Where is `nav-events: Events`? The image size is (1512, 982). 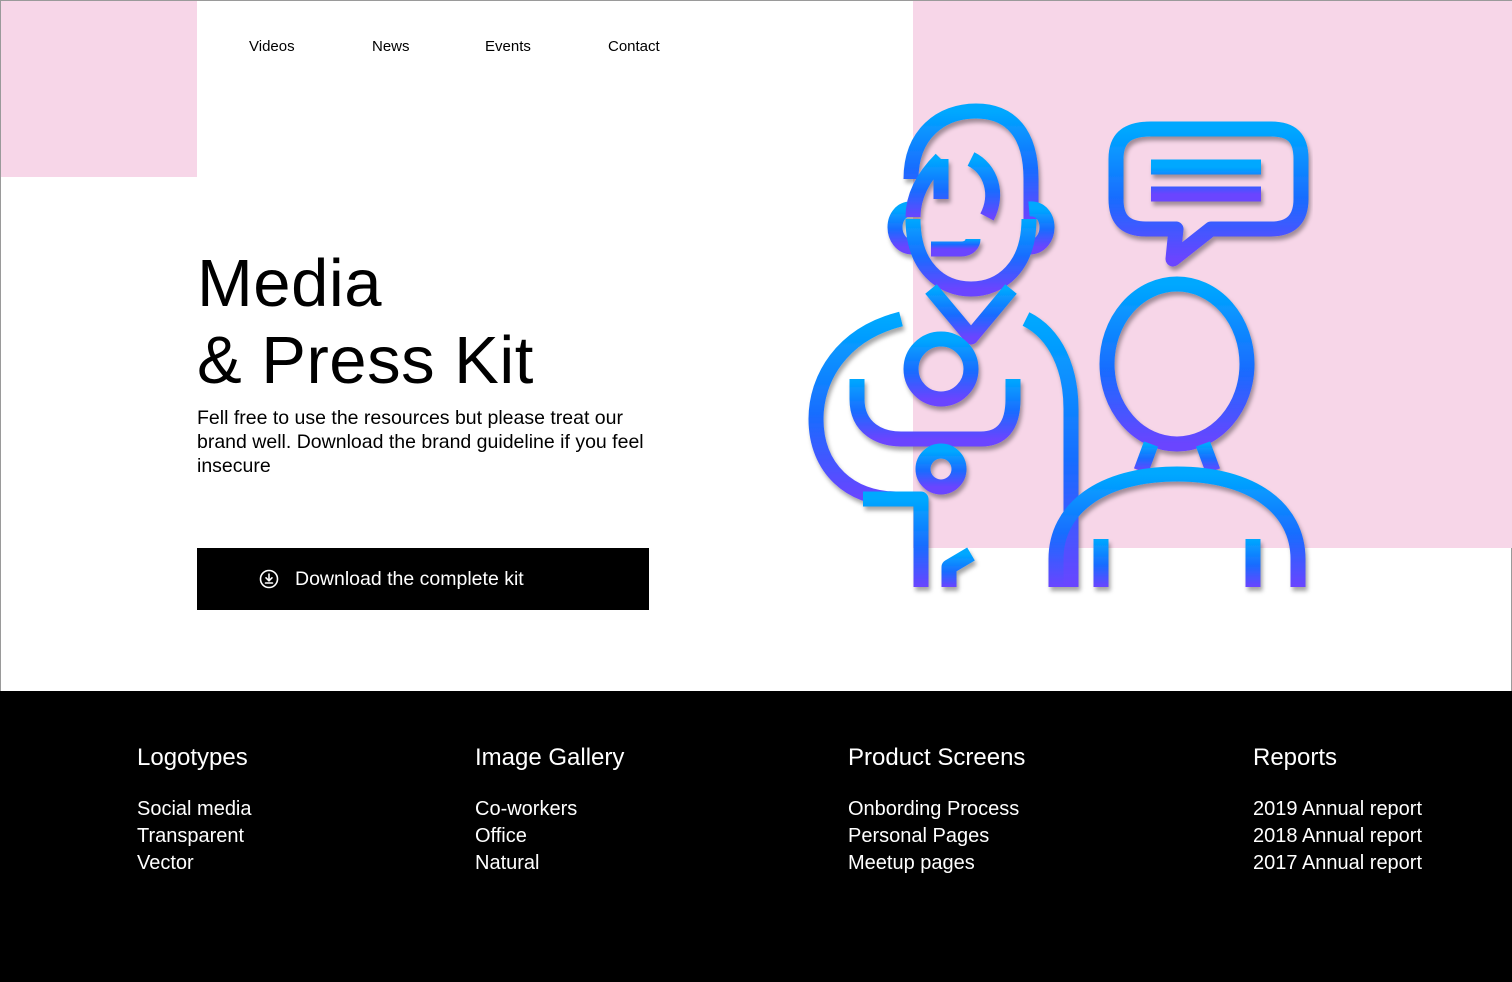 nav-events: Events is located at coordinates (508, 46).